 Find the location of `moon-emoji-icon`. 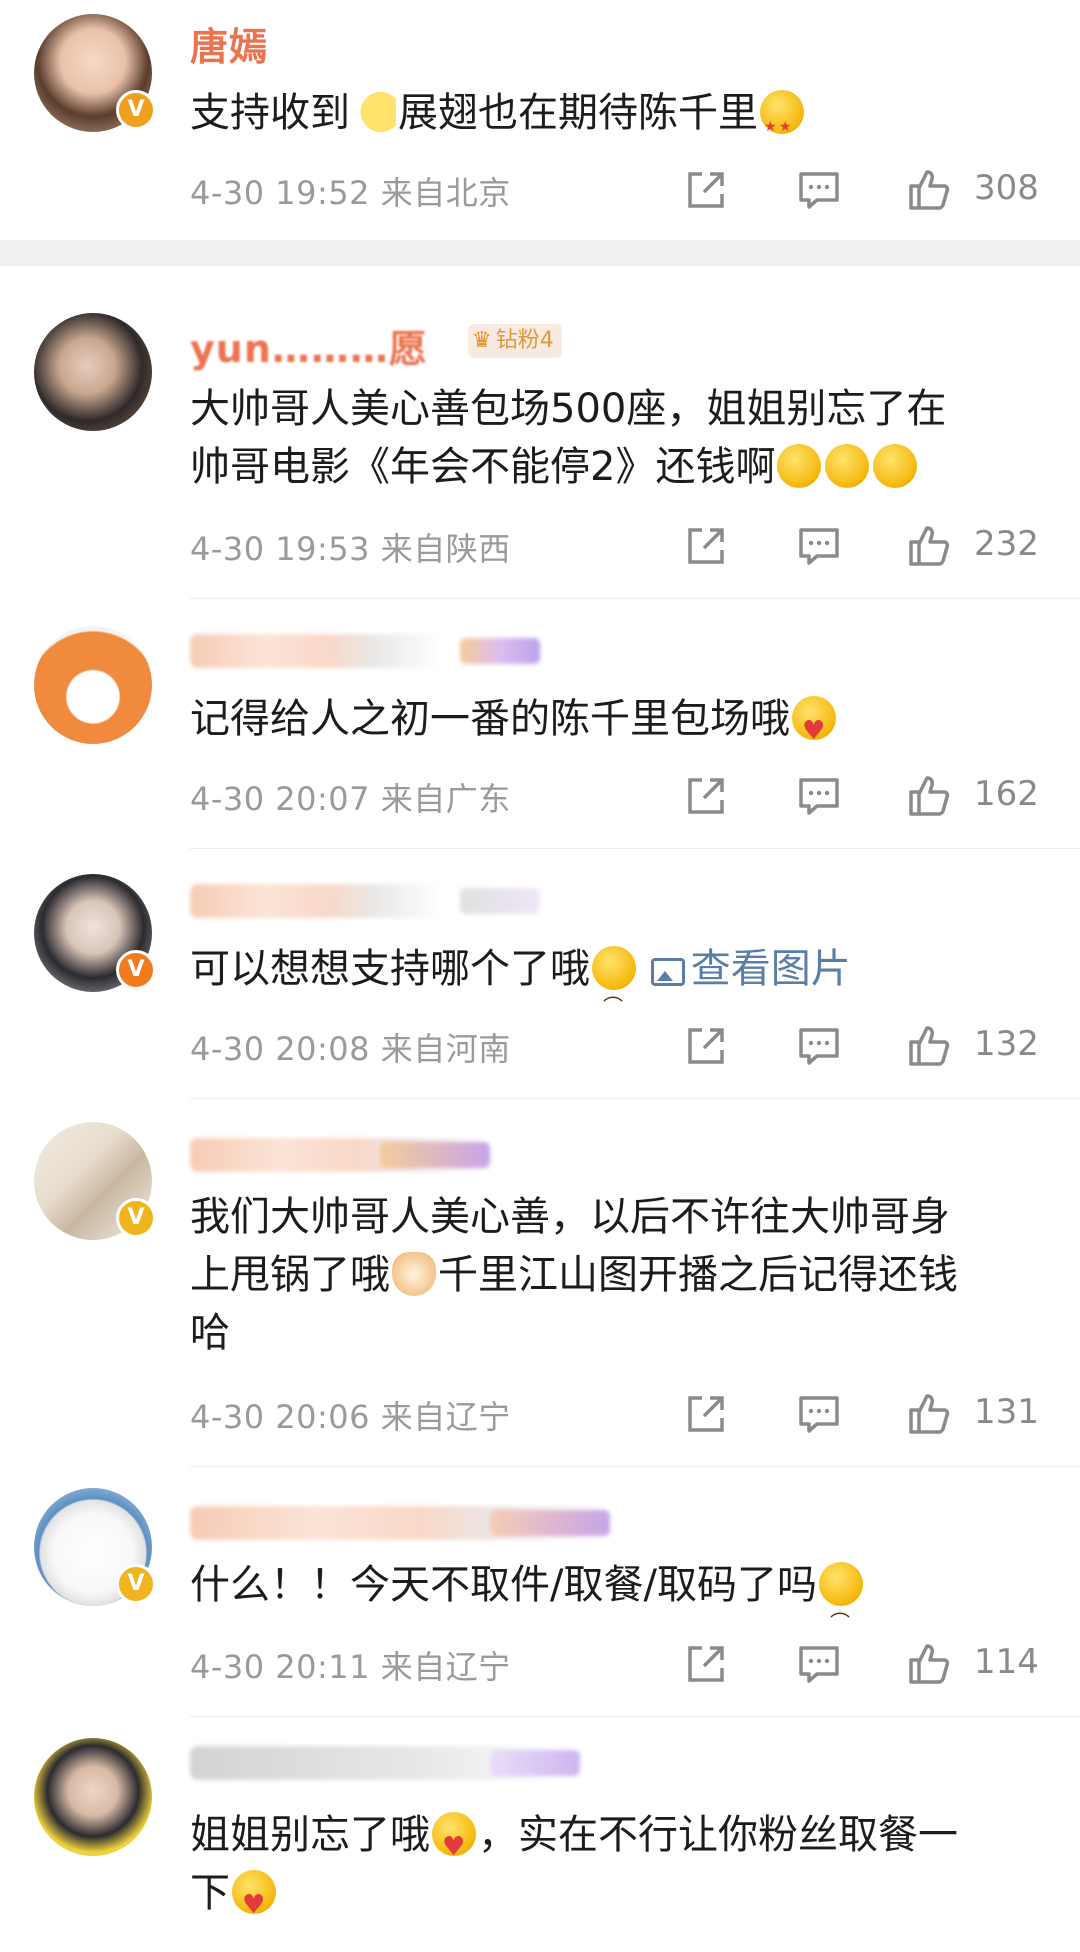

moon-emoji-icon is located at coordinates (374, 112).